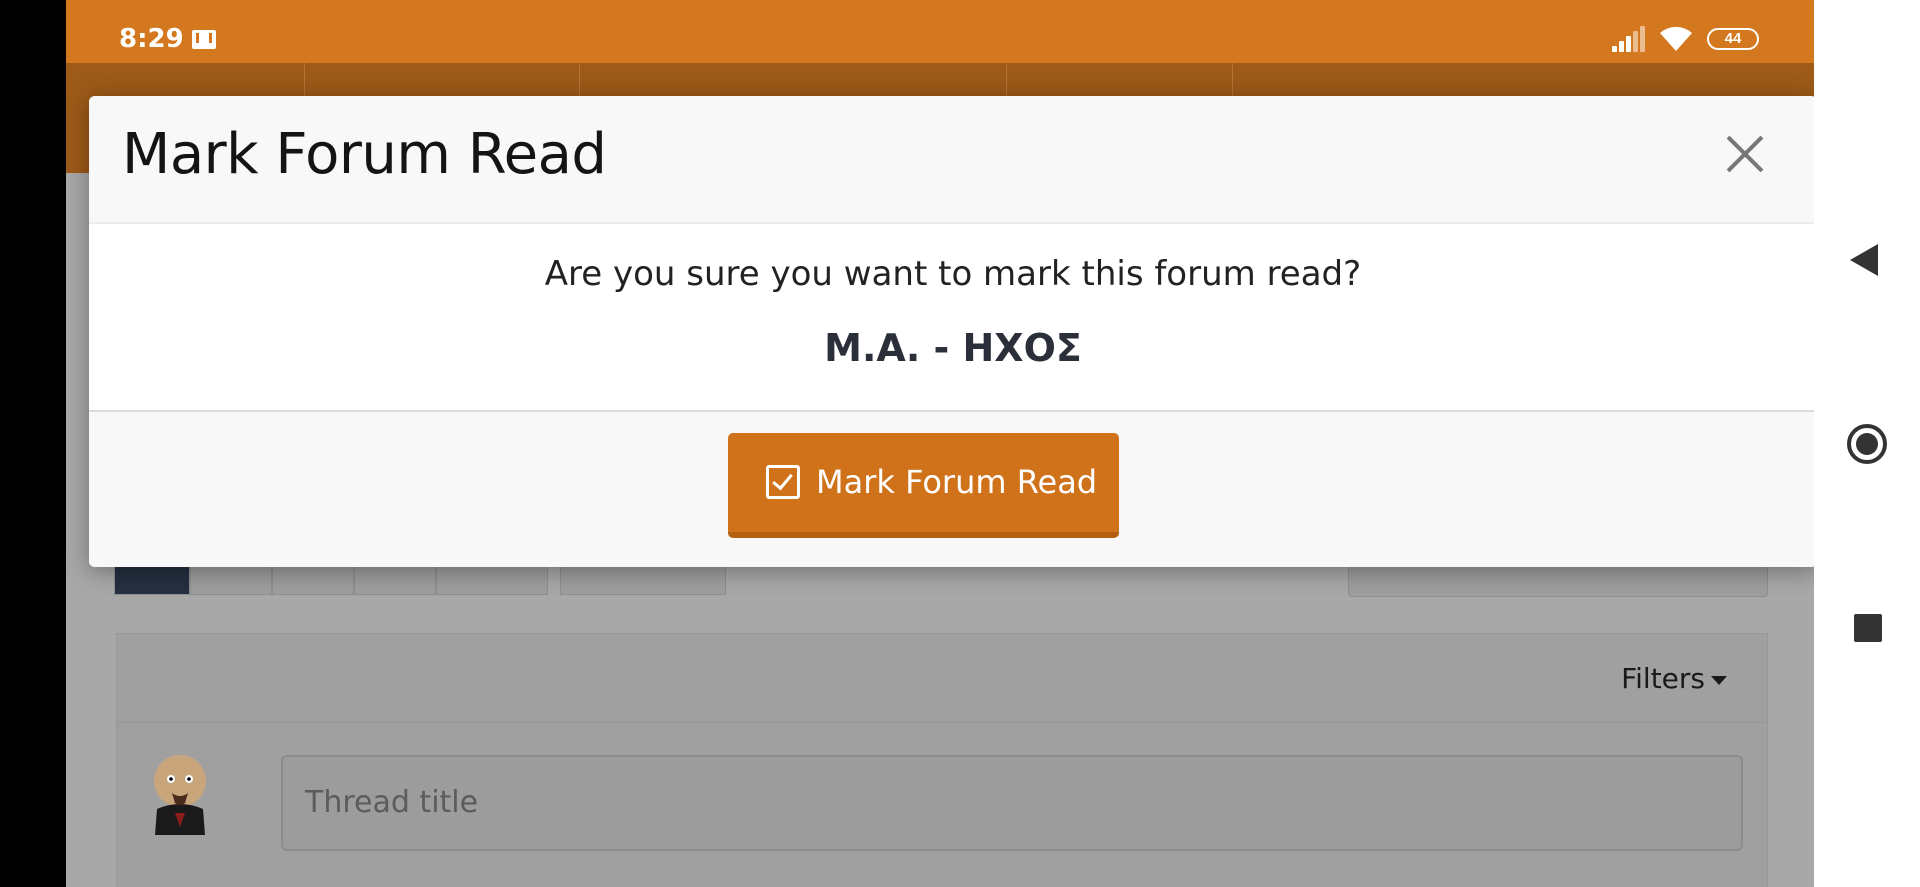  What do you see at coordinates (953, 348) in the screenshot?
I see `forum-name: Μ.Α. - ΗΧΟΣ` at bounding box center [953, 348].